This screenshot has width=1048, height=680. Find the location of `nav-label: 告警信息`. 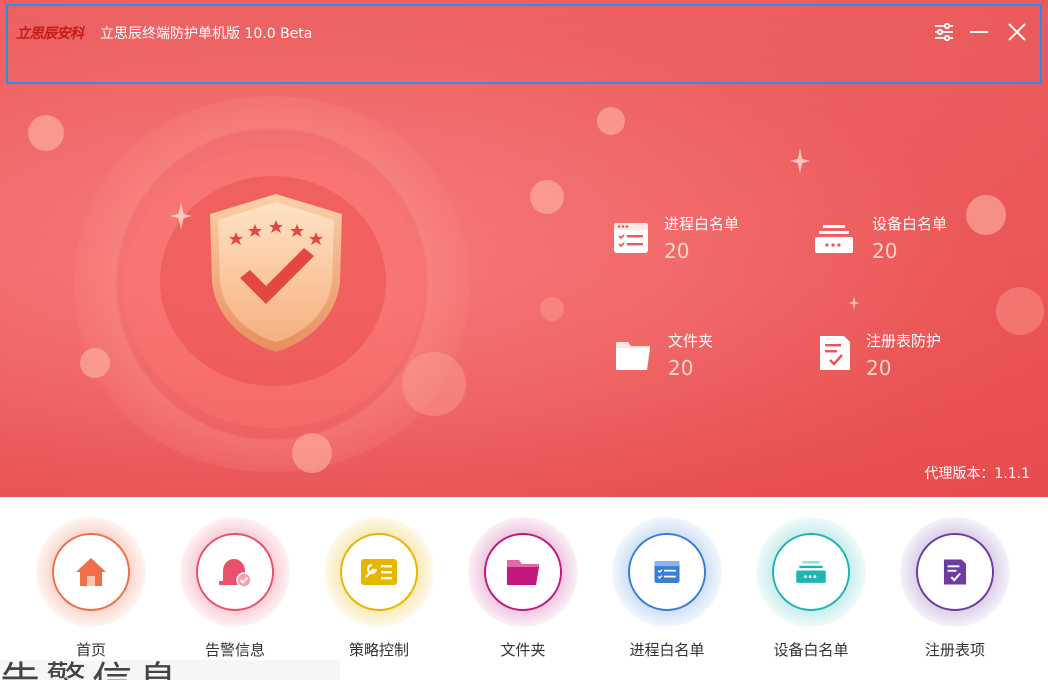

nav-label: 告警信息 is located at coordinates (234, 650).